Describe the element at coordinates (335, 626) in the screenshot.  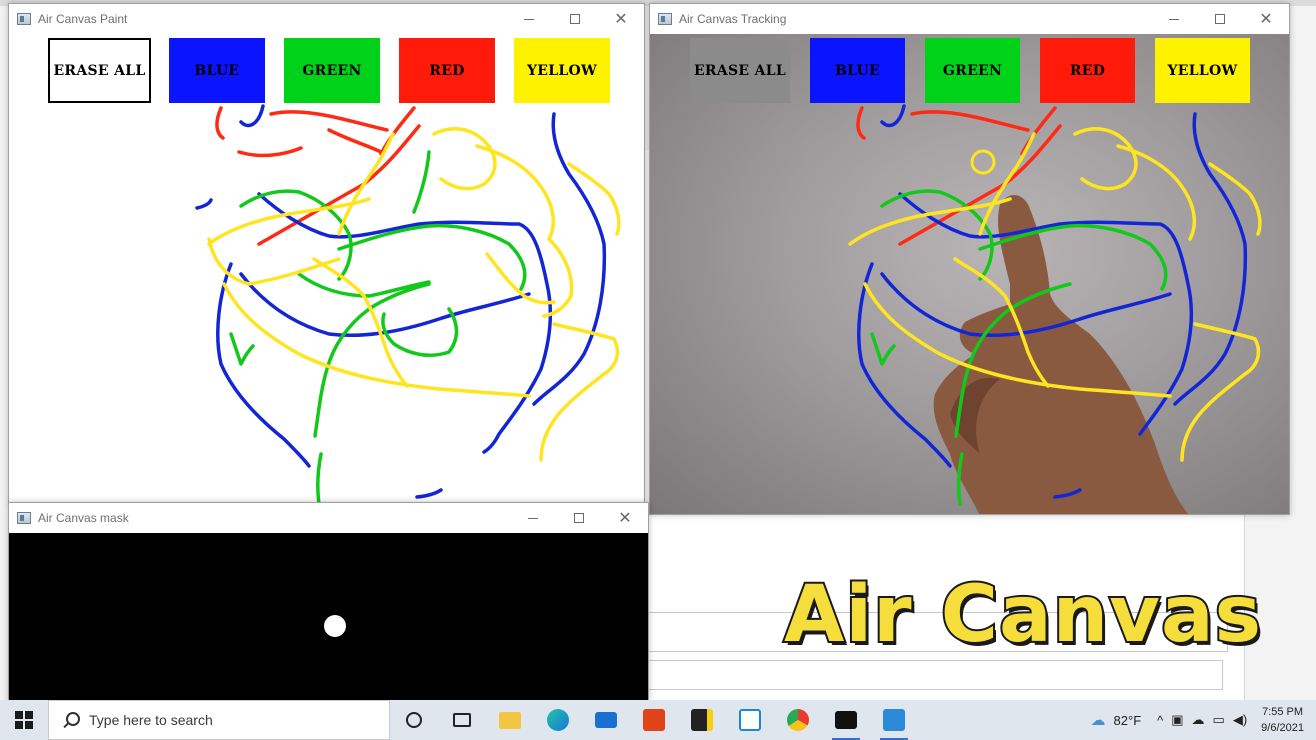
I see `mask-blob` at that location.